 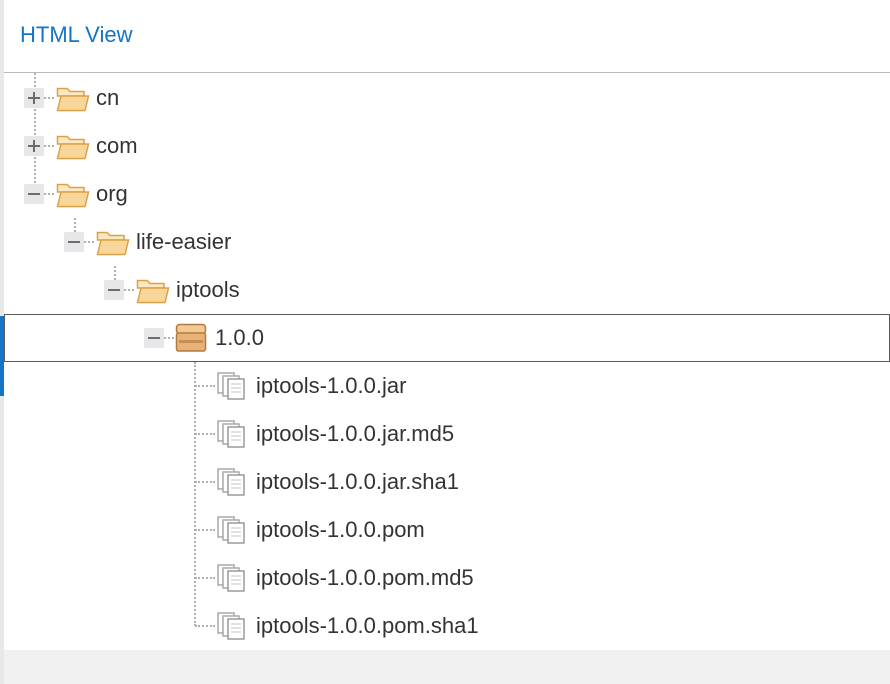 I want to click on view-title: HTML View, so click(x=76, y=34).